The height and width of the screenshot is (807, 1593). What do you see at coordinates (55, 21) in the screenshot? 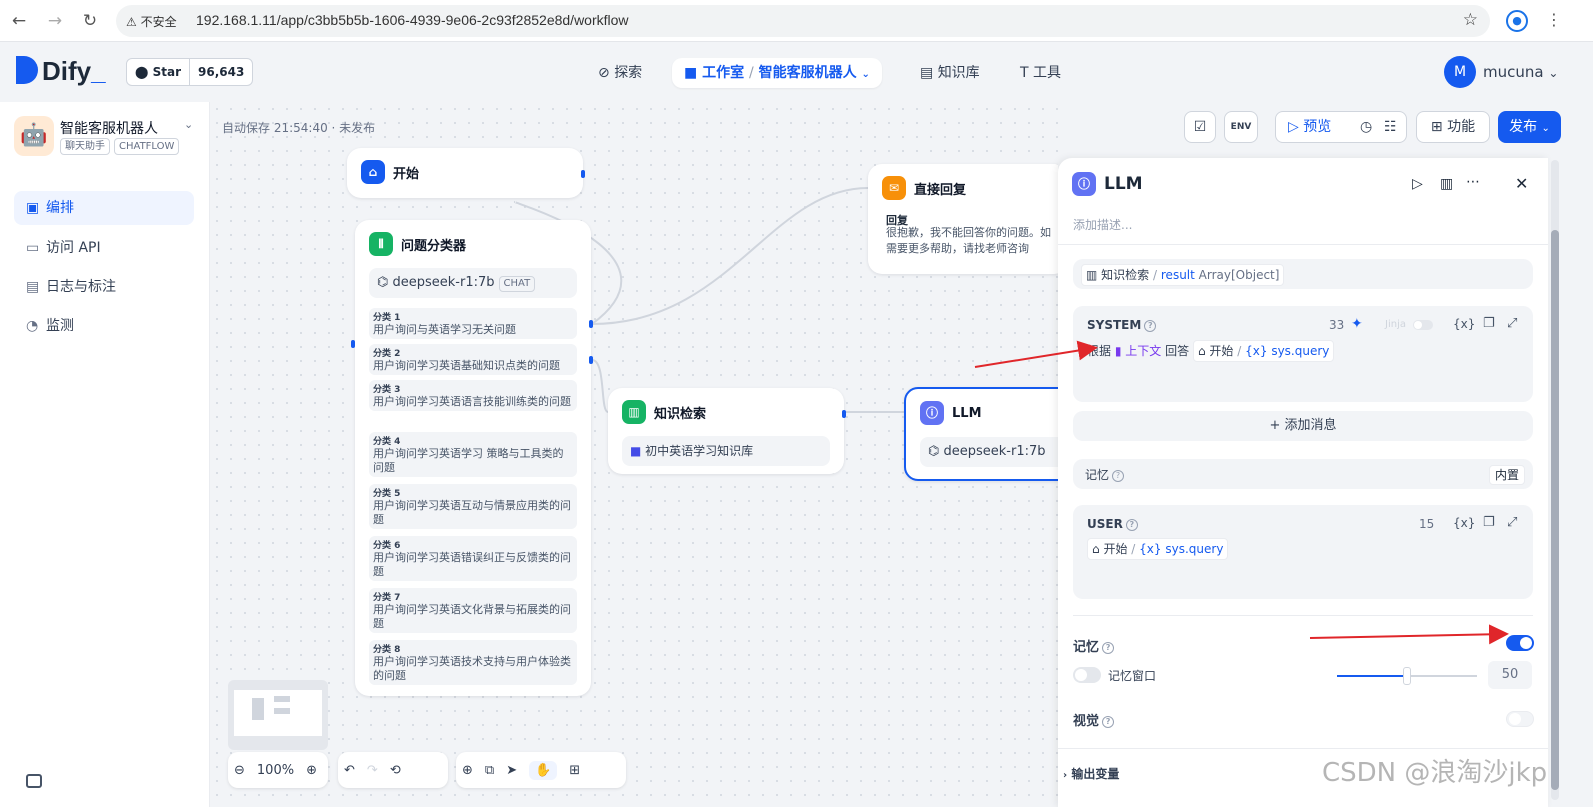
I see `forward-icon: →` at bounding box center [55, 21].